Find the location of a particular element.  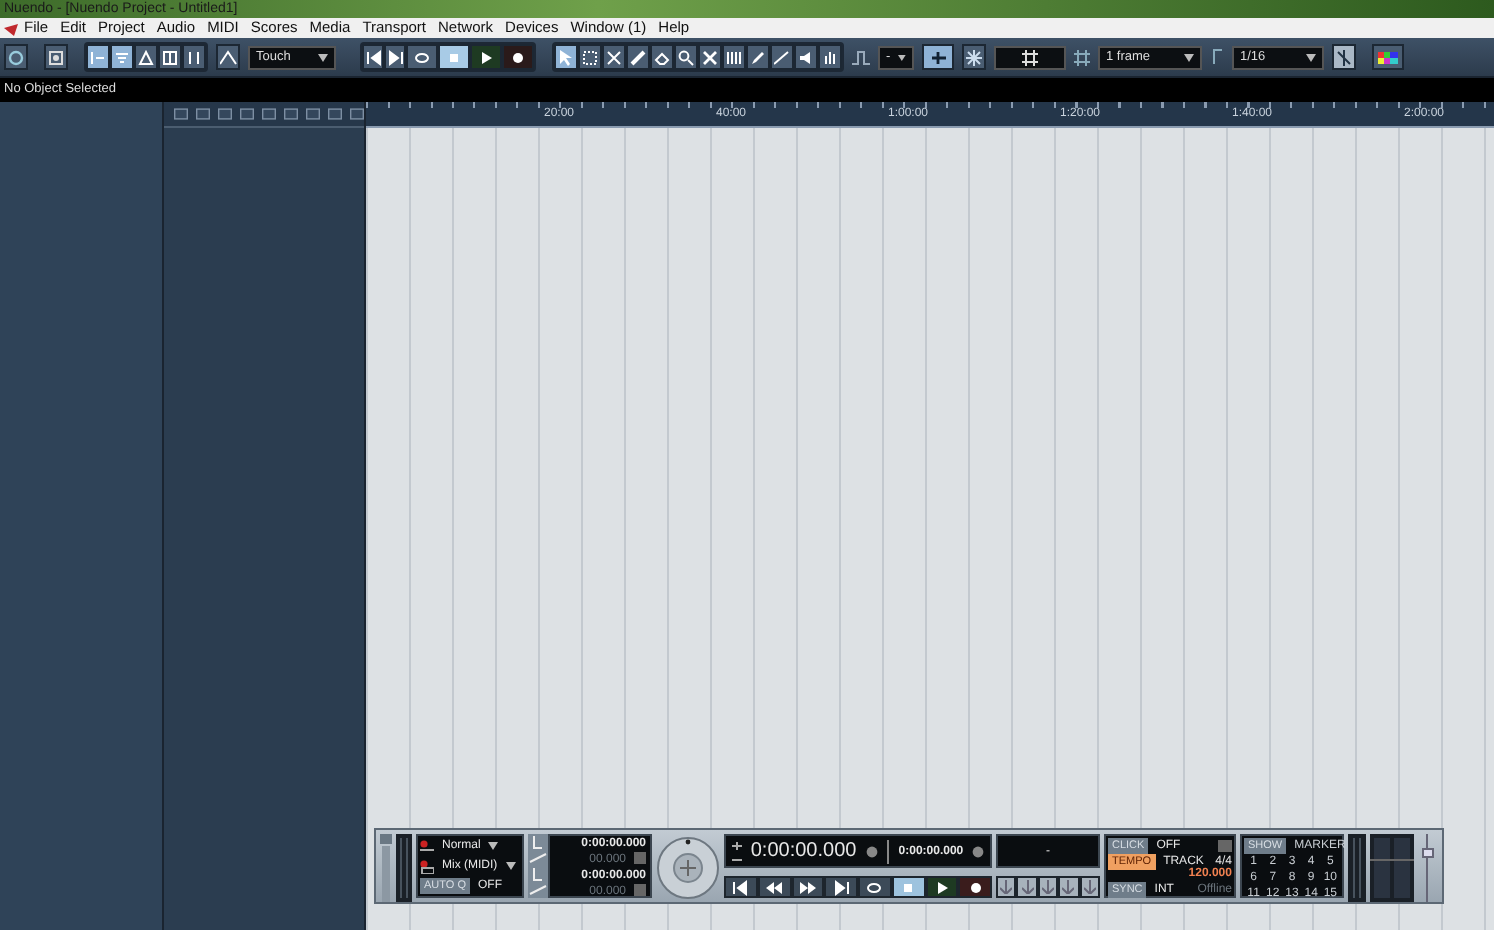

go-to-end-button is located at coordinates (841, 887).